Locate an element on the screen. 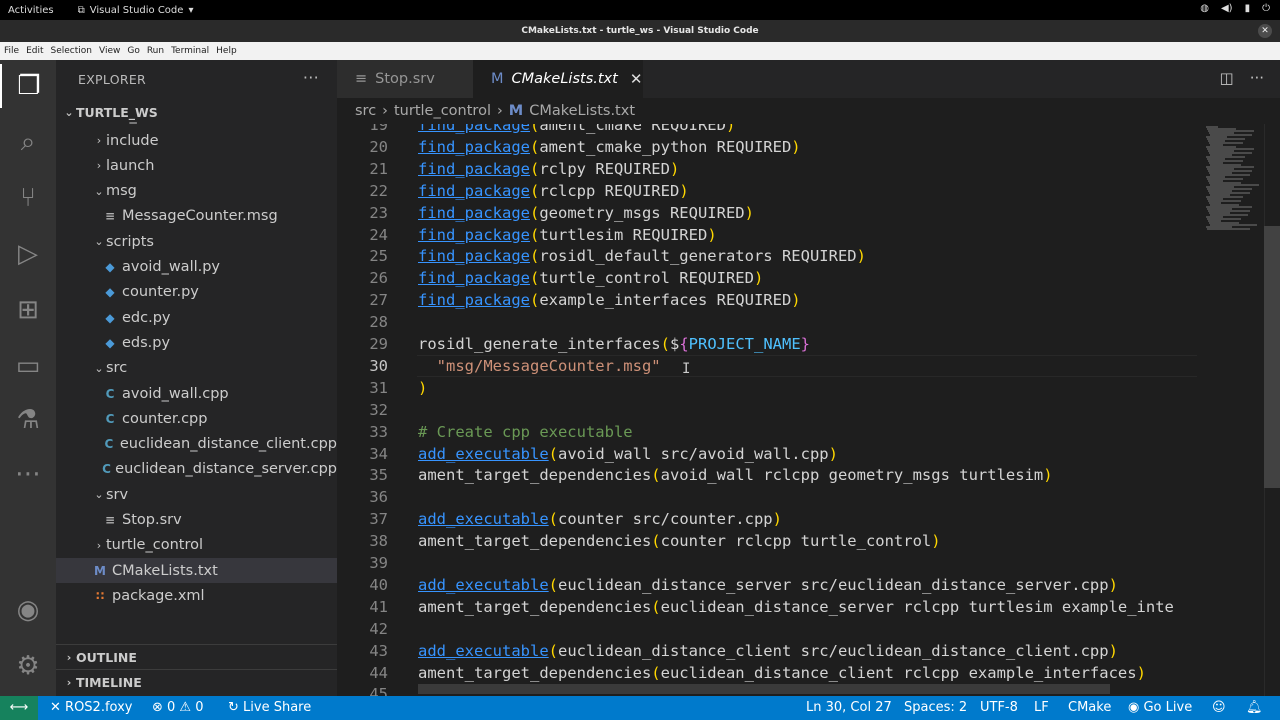 The height and width of the screenshot is (720, 1280). window-close-button: ✕ is located at coordinates (1265, 31).